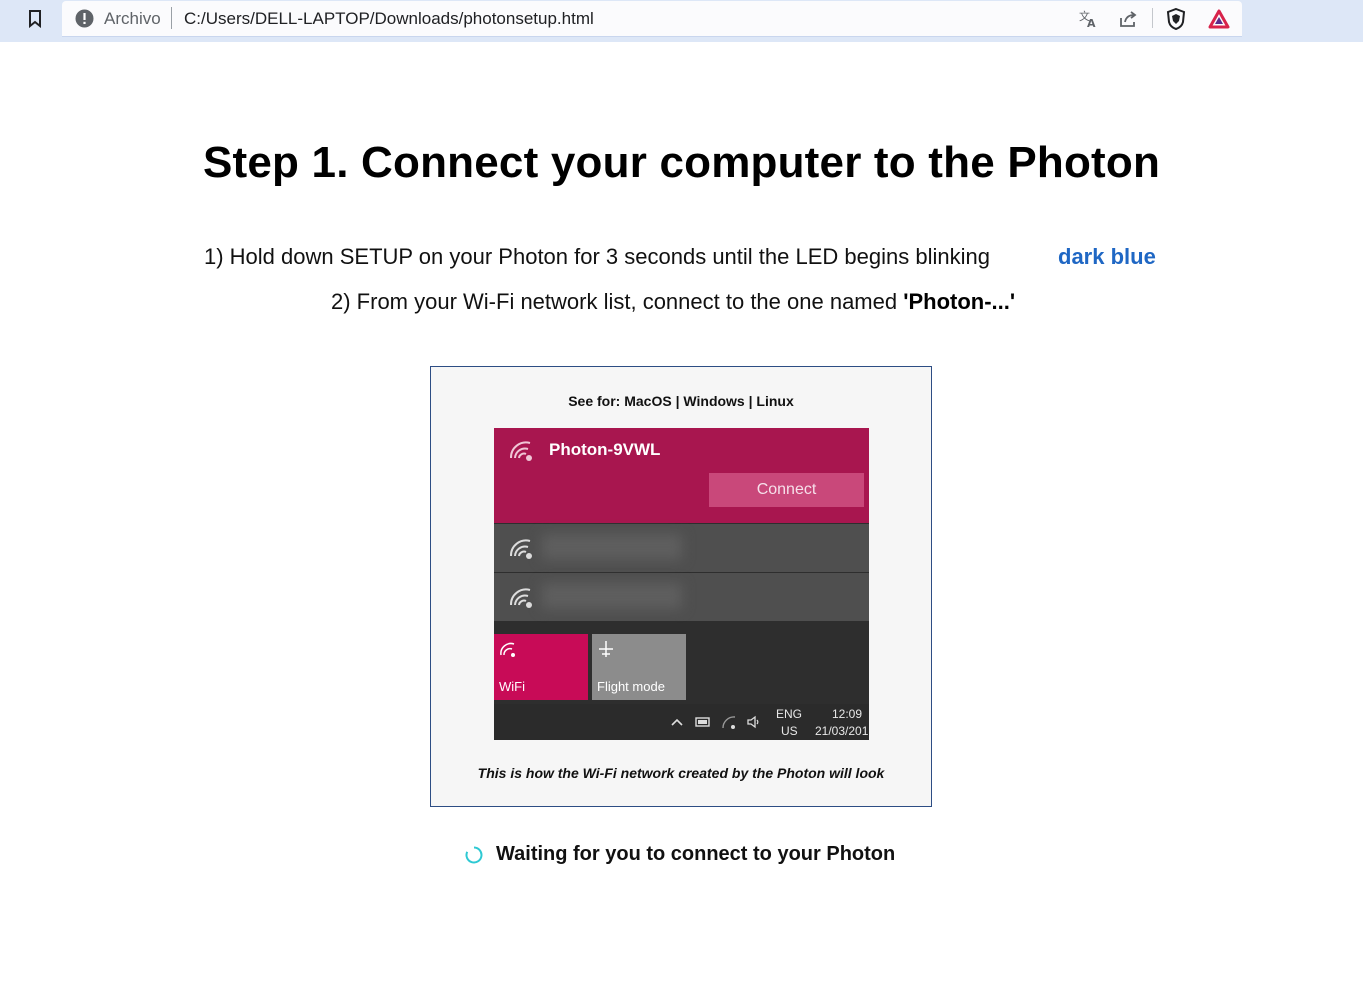 The width and height of the screenshot is (1363, 987). I want to click on network-name: Photon-9VWL, so click(605, 449).